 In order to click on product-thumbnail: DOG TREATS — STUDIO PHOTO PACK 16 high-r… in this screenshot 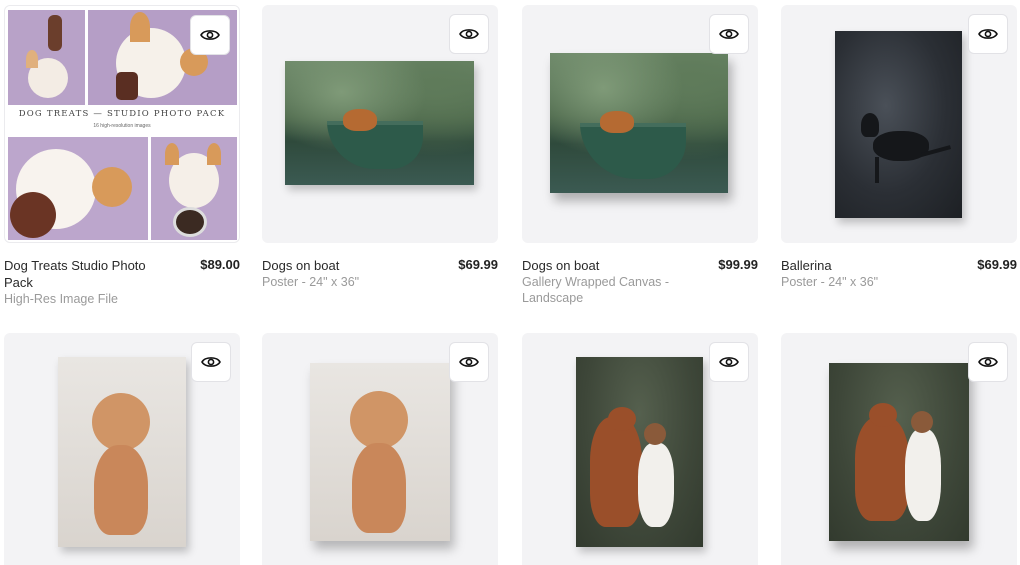, I will do `click(122, 124)`.